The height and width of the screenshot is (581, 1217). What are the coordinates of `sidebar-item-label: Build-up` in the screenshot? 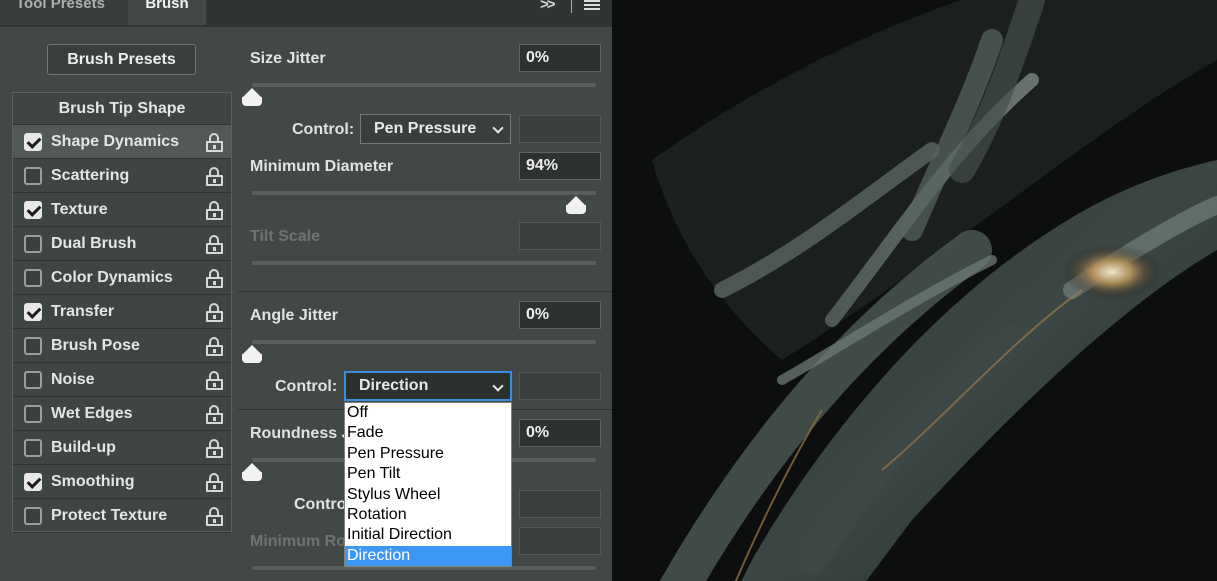 It's located at (83, 447).